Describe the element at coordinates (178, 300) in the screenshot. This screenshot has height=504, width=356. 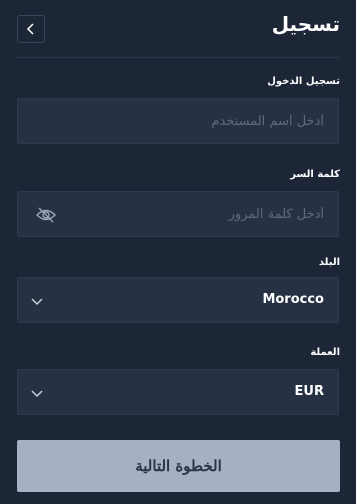
I see `country-select: Morocco` at that location.